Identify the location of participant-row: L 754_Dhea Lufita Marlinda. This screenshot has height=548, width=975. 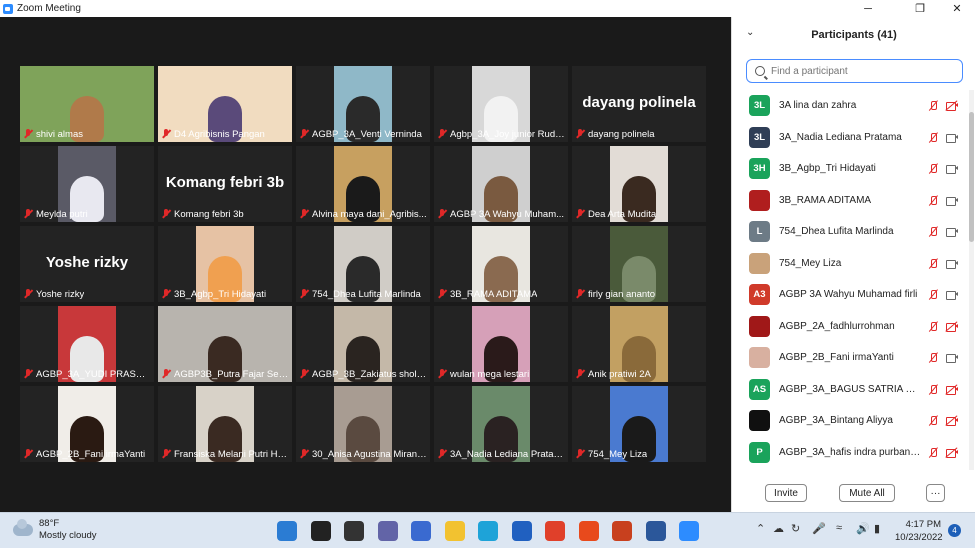
(850, 232).